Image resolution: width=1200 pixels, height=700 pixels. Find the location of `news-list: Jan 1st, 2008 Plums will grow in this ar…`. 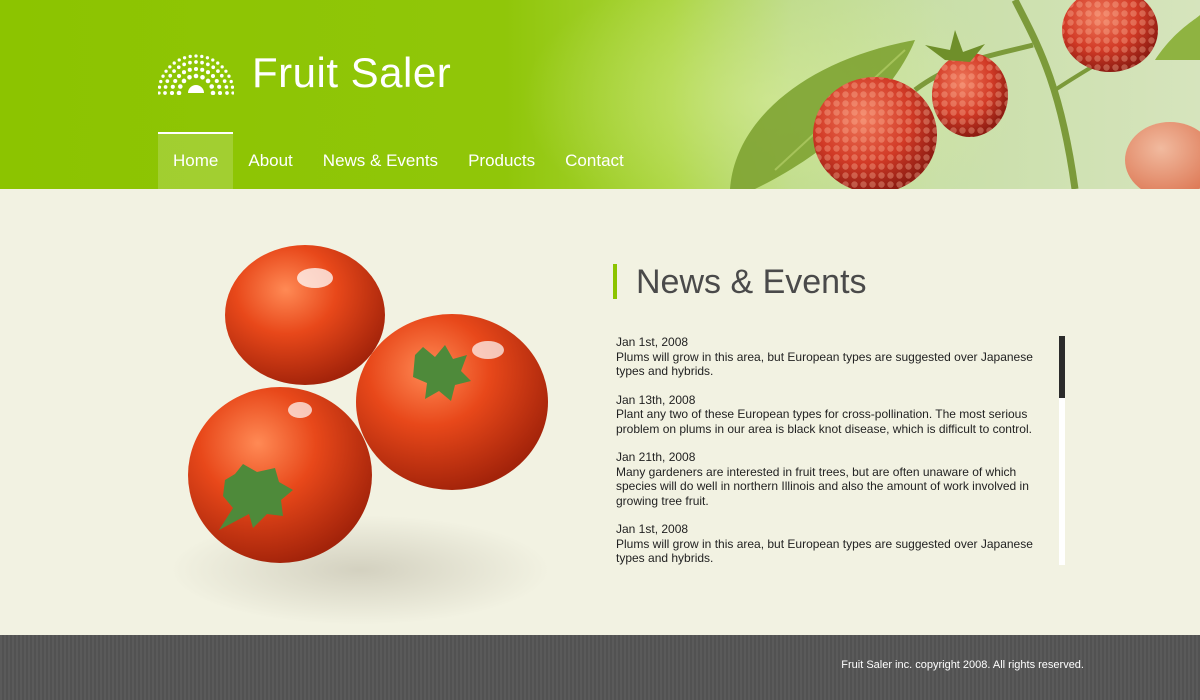

news-list: Jan 1st, 2008 Plums will grow in this ar… is located at coordinates (833, 457).